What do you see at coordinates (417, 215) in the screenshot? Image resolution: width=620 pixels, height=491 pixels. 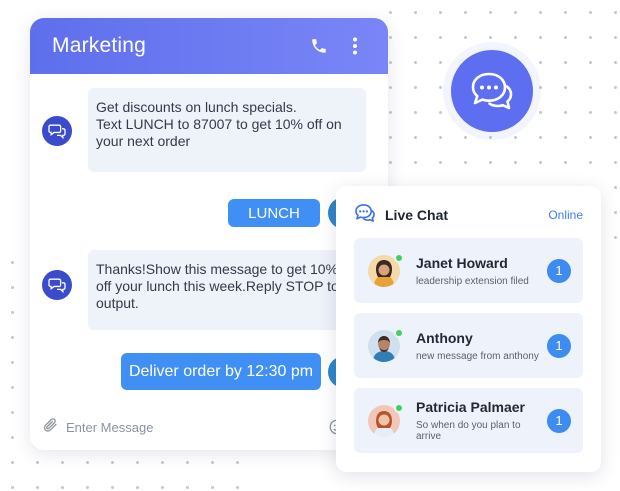 I see `live-chat-title: Live Chat` at bounding box center [417, 215].